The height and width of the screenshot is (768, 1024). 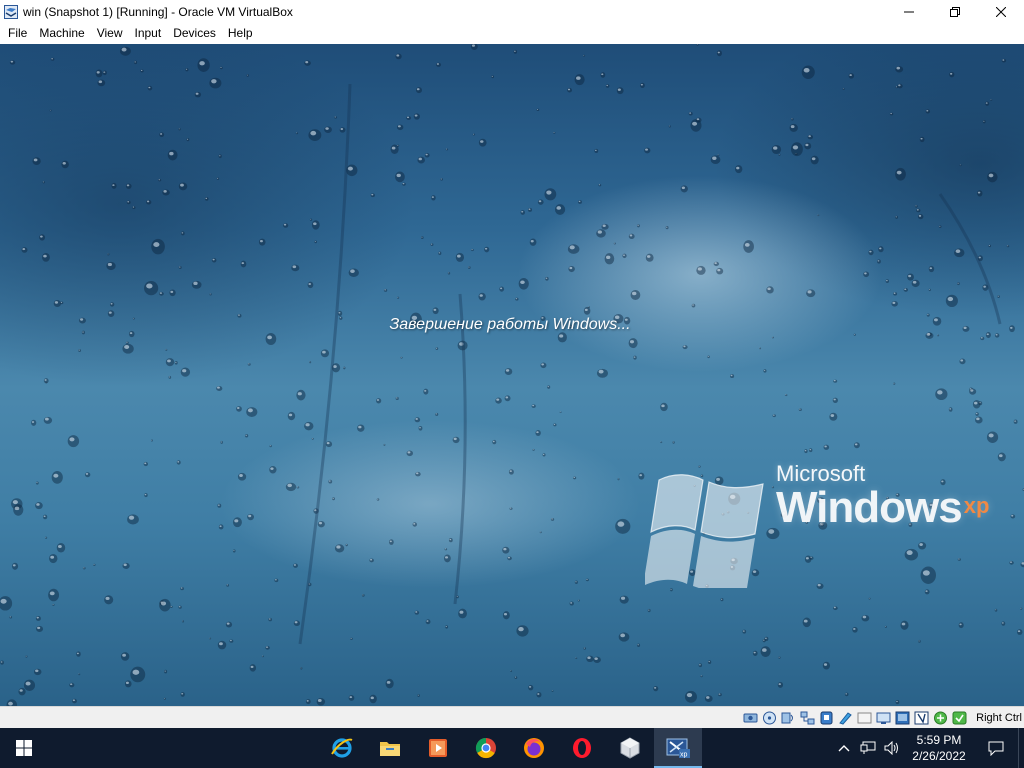 What do you see at coordinates (438, 748) in the screenshot?
I see `taskbar-media-player` at bounding box center [438, 748].